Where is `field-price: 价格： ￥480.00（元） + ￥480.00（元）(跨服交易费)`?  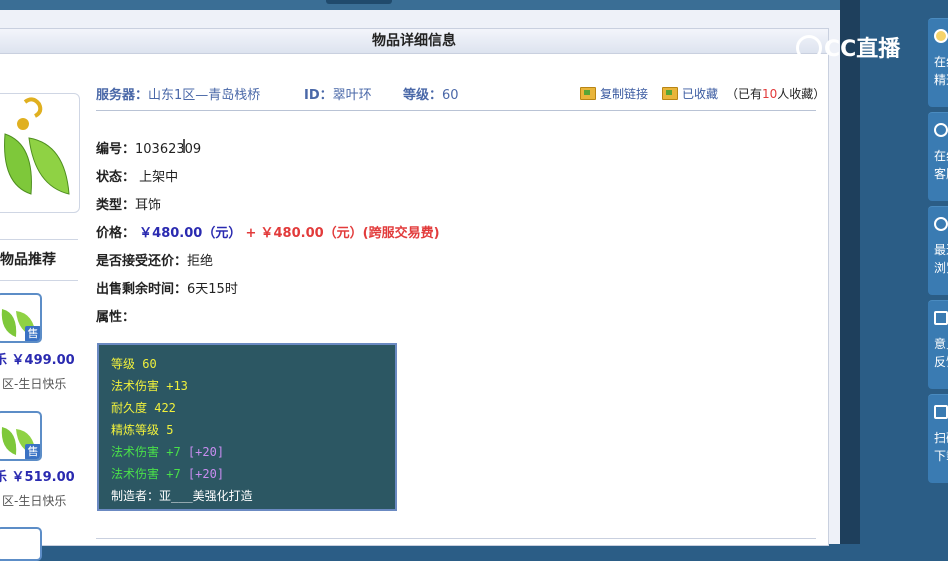
field-price: 价格： ￥480.00（元） + ￥480.00（元）(跨服交易费) is located at coordinates (268, 233).